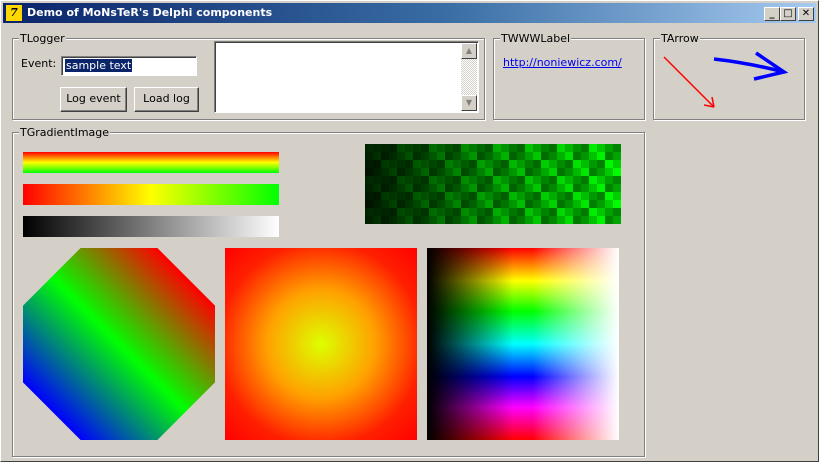  Describe the element at coordinates (151, 226) in the screenshot. I see `grayscale-gradient-bar` at that location.